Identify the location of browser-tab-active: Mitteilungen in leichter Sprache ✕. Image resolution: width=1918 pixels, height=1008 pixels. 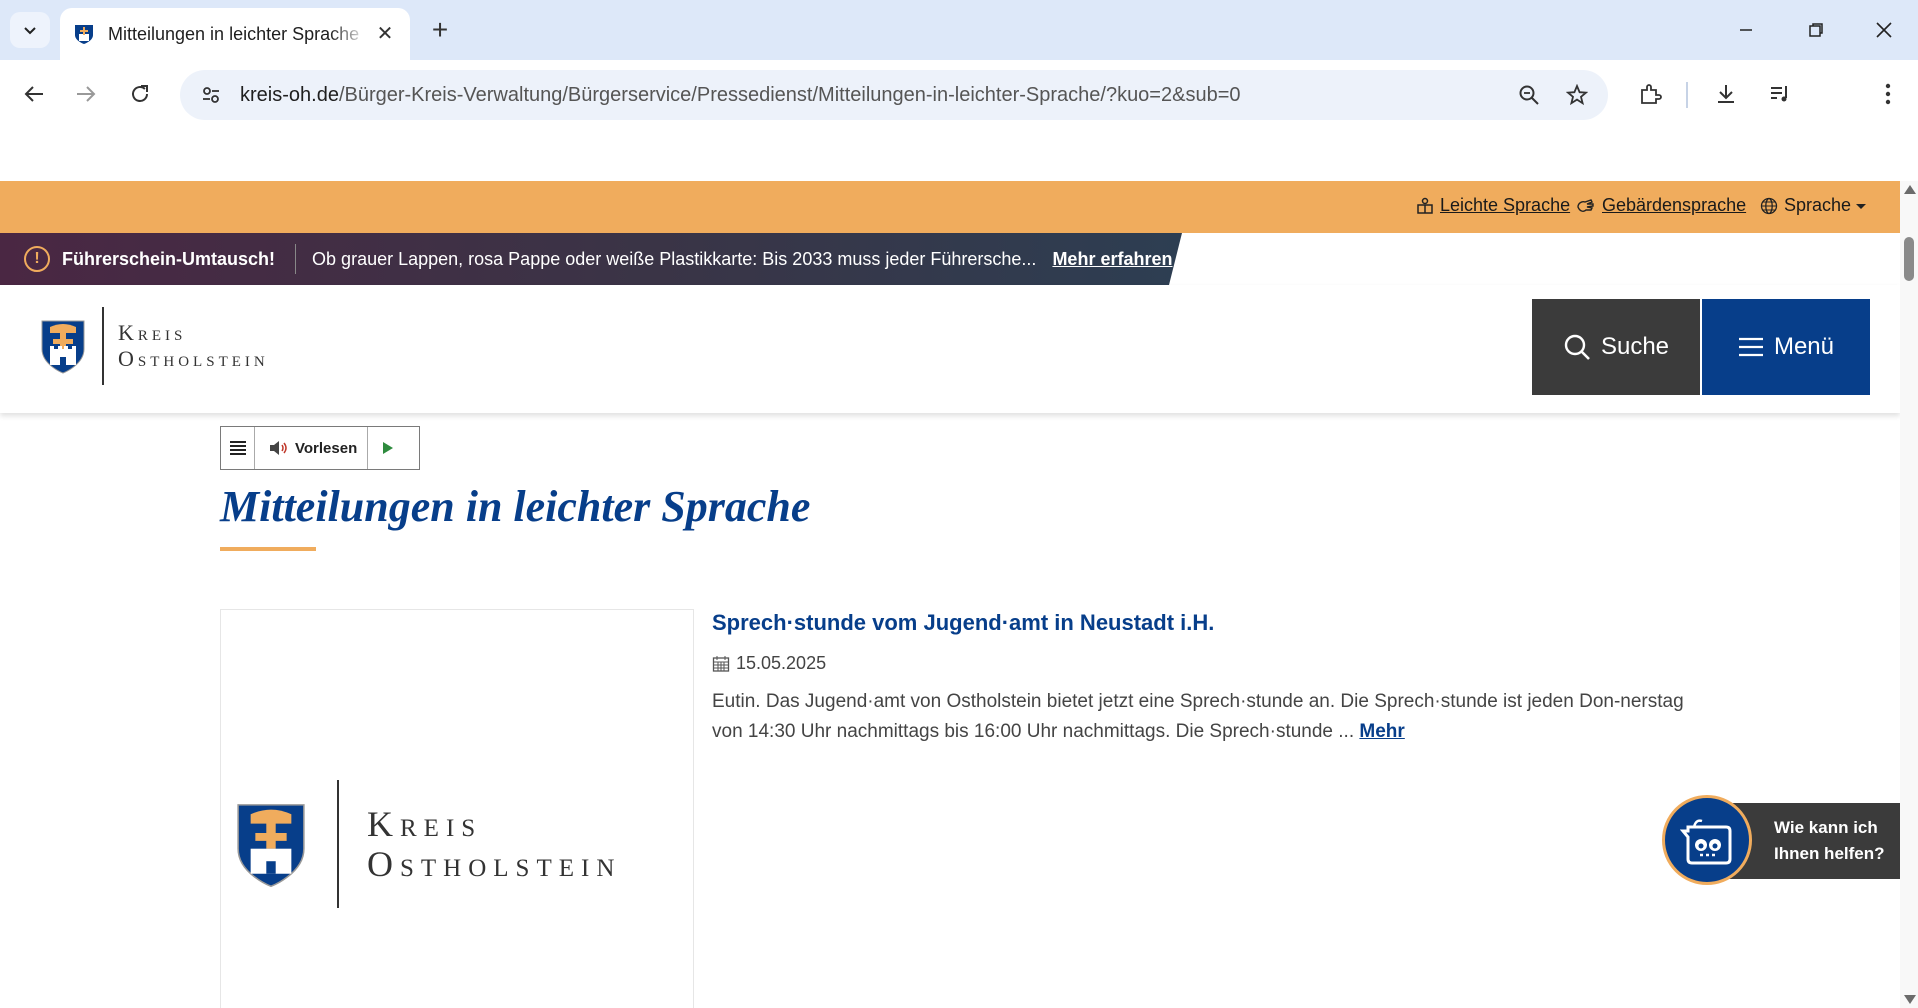
(235, 34).